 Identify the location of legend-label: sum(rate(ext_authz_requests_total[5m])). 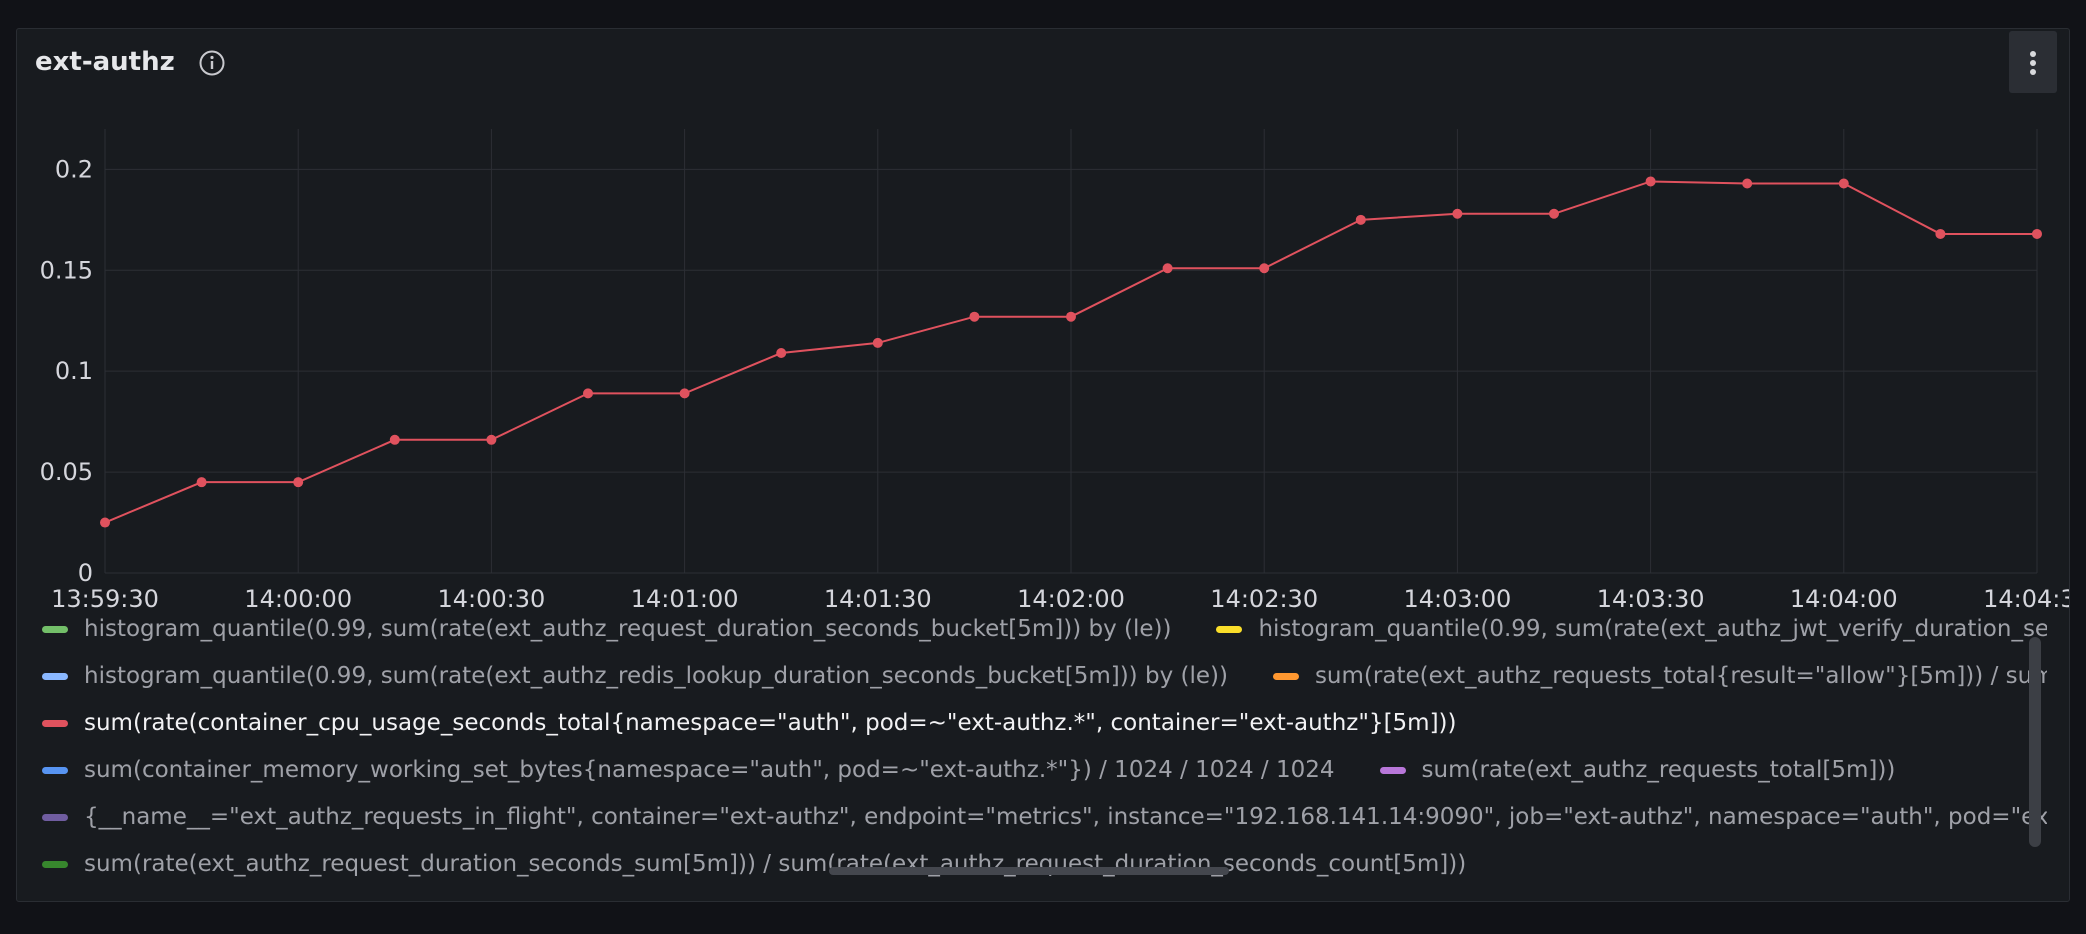
(1658, 770).